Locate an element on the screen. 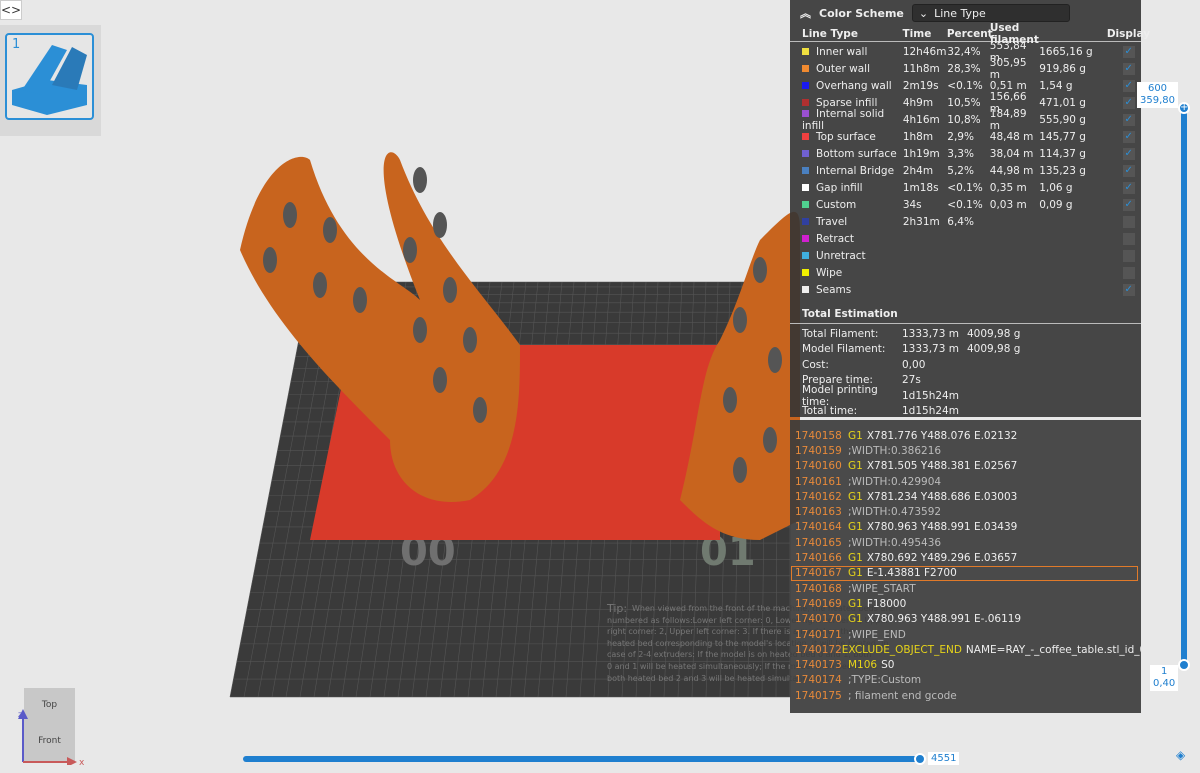 This screenshot has width=1200, height=773. estimation-row: Model Filament: 1333,73 m 4009,98 g is located at coordinates (911, 349).